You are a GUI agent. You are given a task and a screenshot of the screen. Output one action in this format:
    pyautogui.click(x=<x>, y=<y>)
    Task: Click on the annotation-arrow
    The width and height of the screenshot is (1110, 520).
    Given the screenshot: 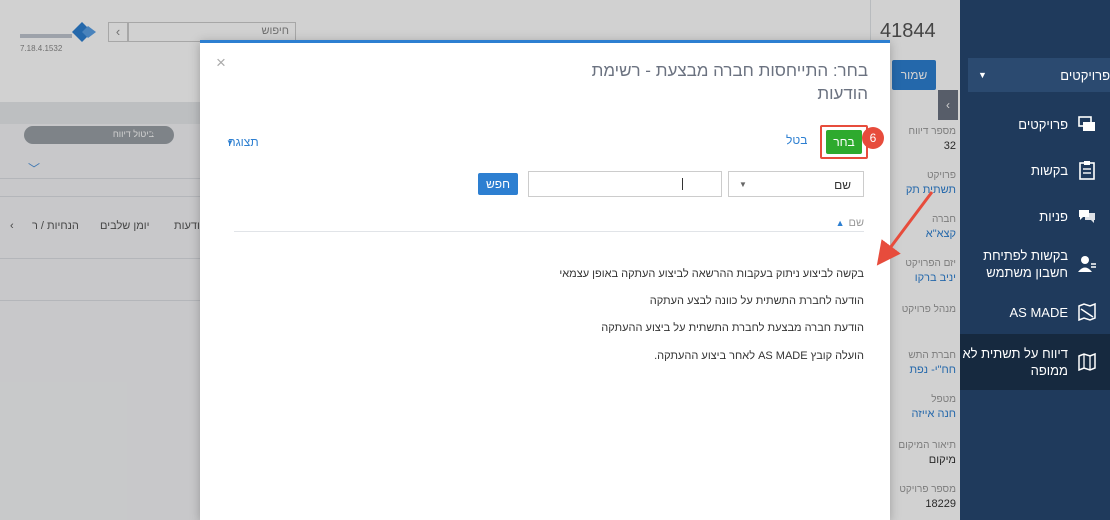 What is the action you would take?
    pyautogui.click(x=905, y=228)
    